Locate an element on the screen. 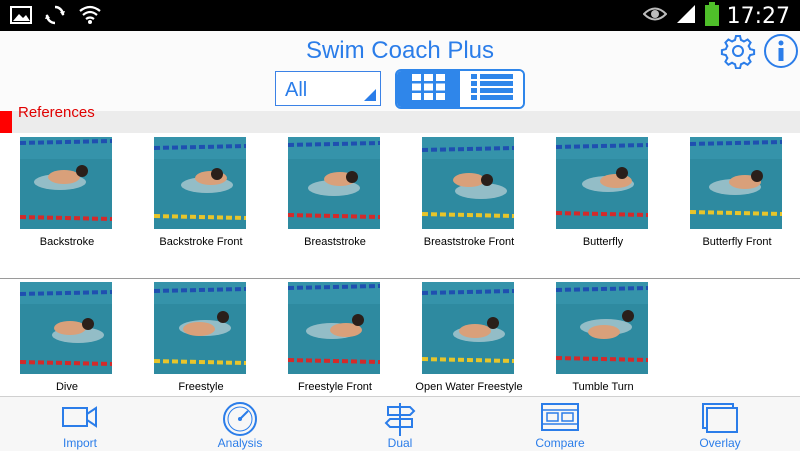  reference-label: Freestyle Front is located at coordinates (335, 387).